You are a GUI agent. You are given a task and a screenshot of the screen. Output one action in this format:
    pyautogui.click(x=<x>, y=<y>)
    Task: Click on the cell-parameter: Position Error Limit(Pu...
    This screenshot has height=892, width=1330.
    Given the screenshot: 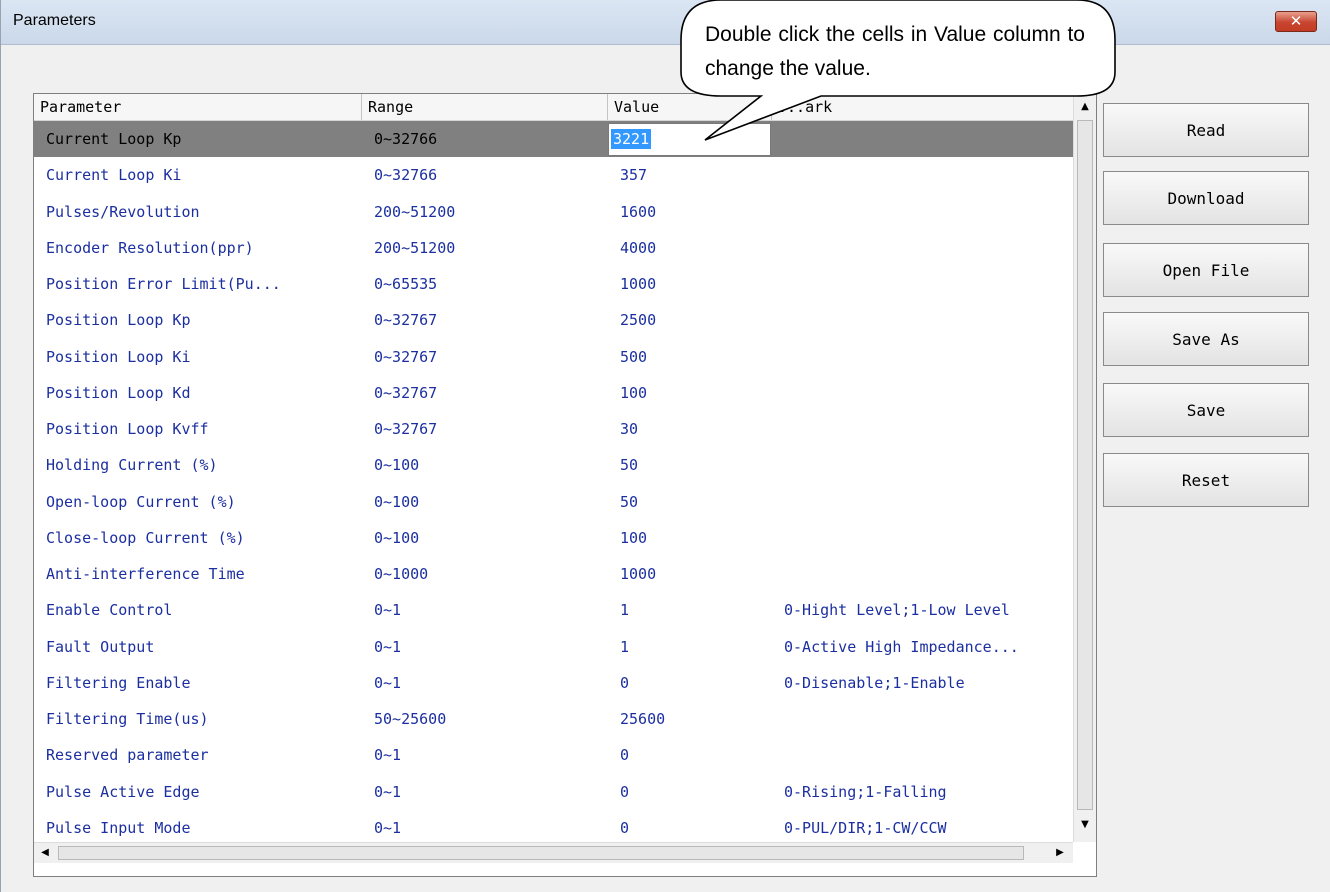 What is the action you would take?
    pyautogui.click(x=163, y=284)
    